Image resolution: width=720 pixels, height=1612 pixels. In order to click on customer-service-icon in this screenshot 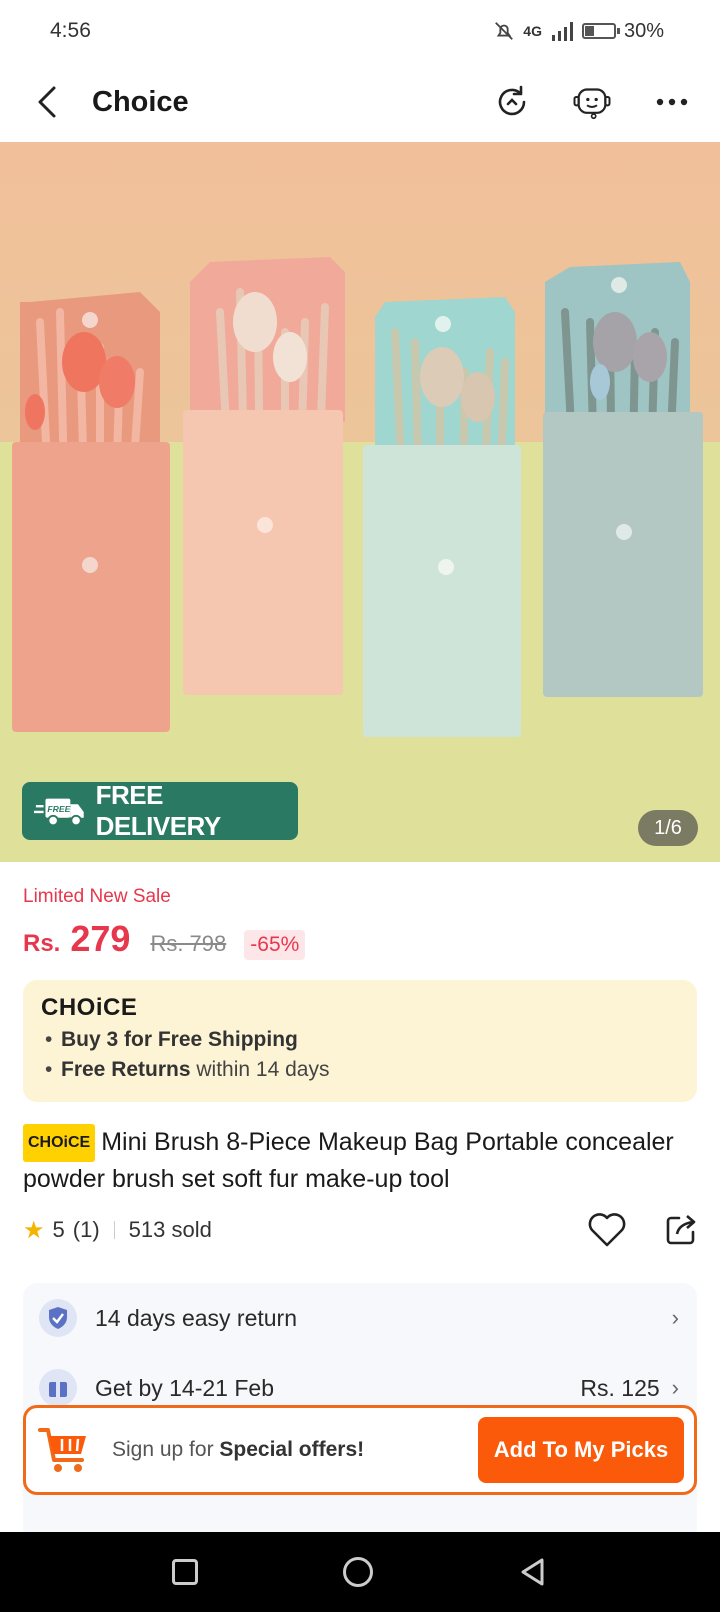, I will do `click(592, 104)`.